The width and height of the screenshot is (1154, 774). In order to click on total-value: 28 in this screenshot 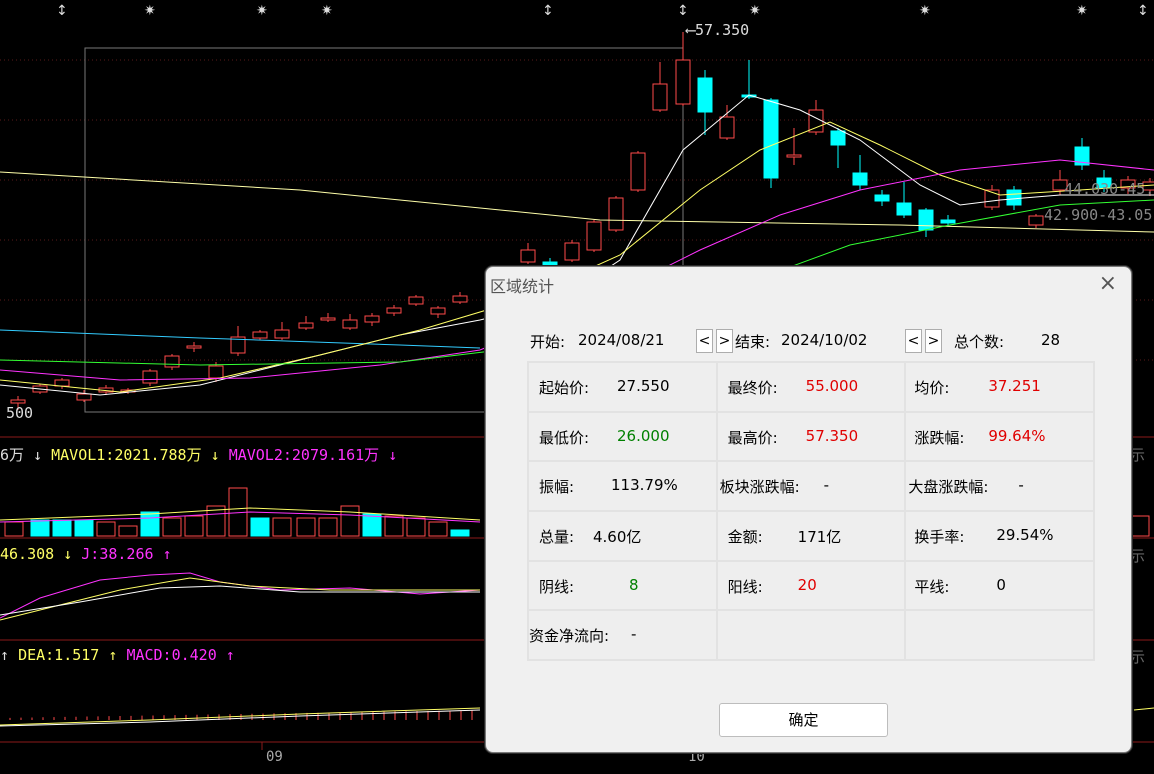, I will do `click(1051, 340)`.